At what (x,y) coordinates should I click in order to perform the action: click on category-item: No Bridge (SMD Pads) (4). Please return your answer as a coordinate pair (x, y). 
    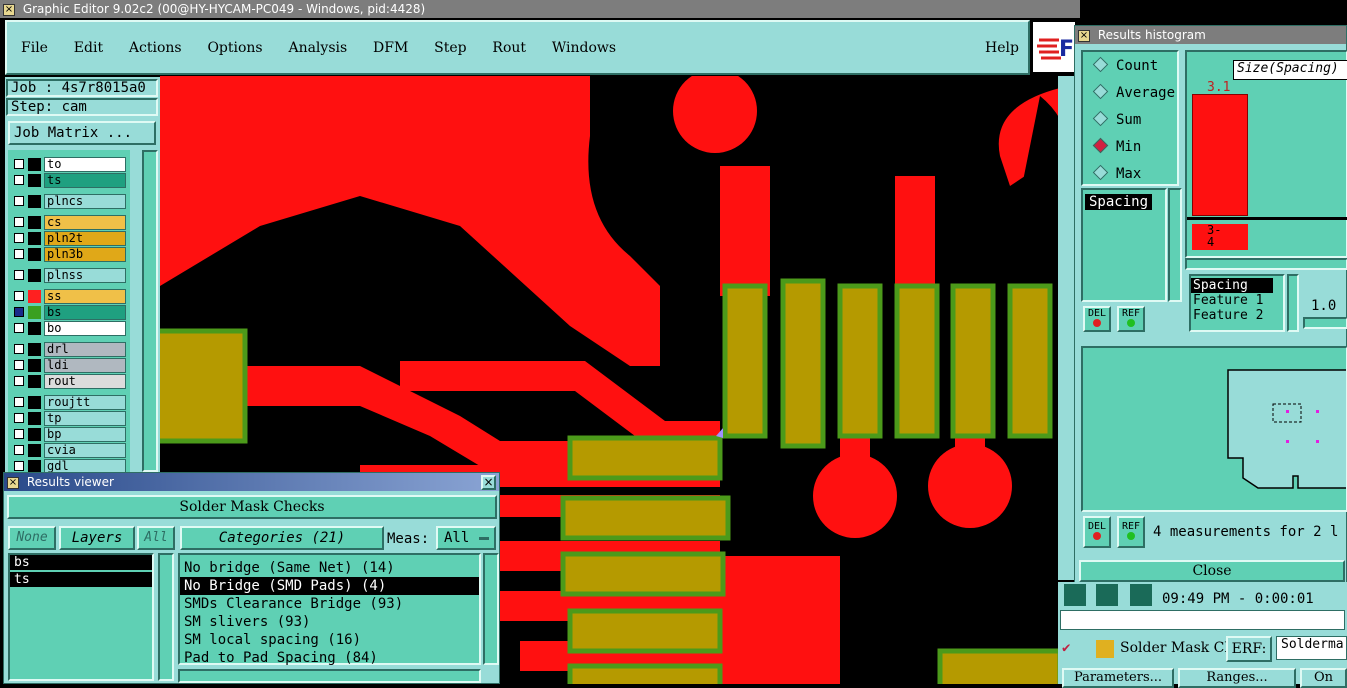
    Looking at the image, I should click on (329, 586).